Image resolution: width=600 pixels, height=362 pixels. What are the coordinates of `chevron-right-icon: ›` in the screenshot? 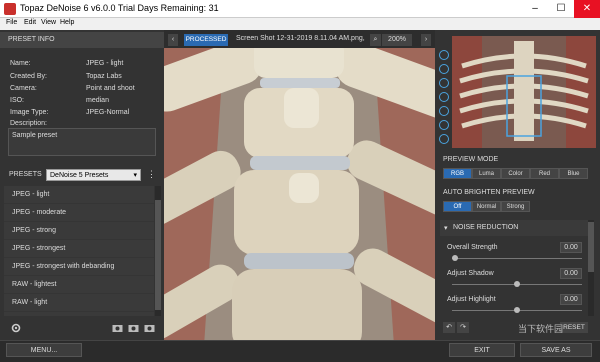 It's located at (426, 40).